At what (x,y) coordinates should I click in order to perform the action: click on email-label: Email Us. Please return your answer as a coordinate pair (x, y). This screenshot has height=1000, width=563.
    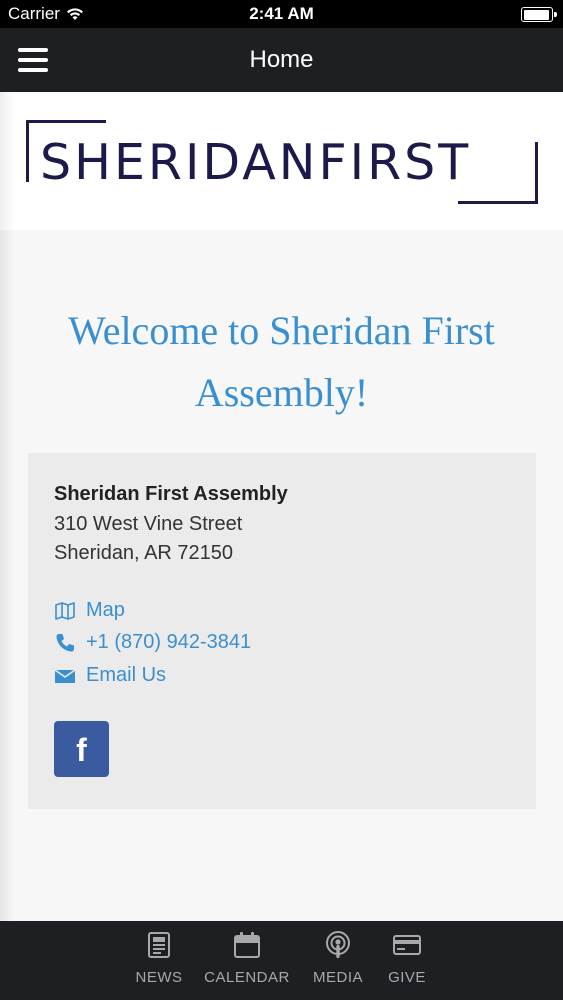
    Looking at the image, I should click on (126, 675).